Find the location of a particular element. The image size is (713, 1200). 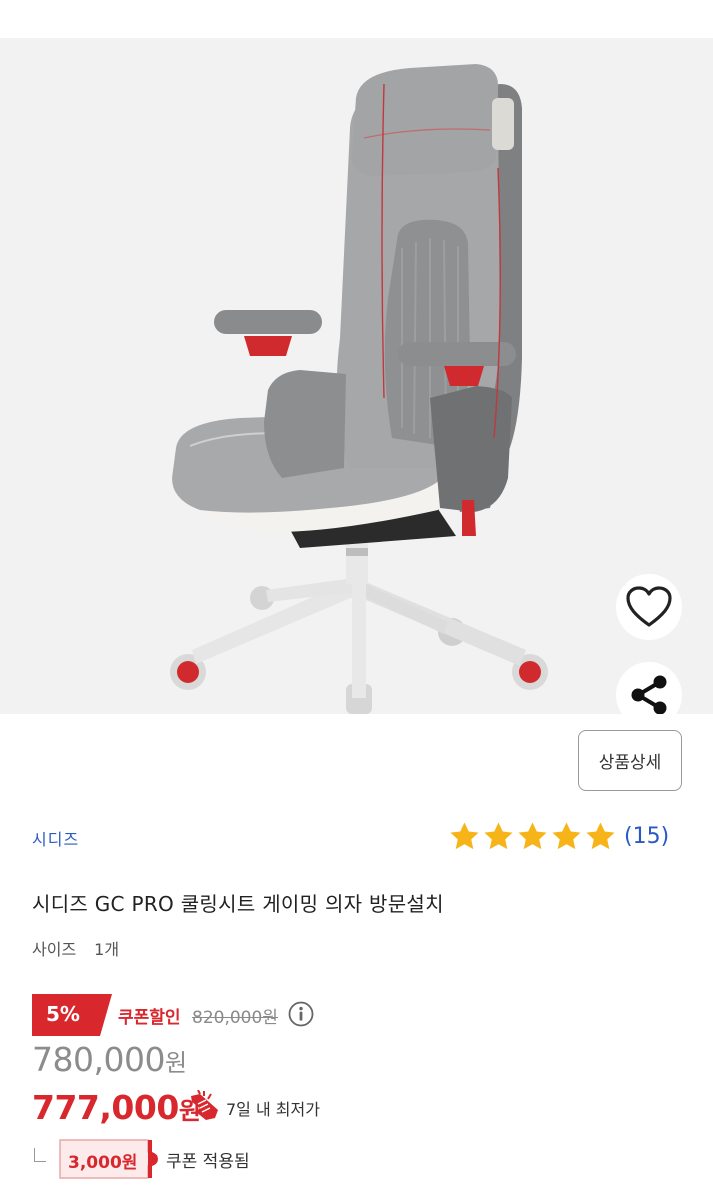

review-count: (15) is located at coordinates (646, 836).